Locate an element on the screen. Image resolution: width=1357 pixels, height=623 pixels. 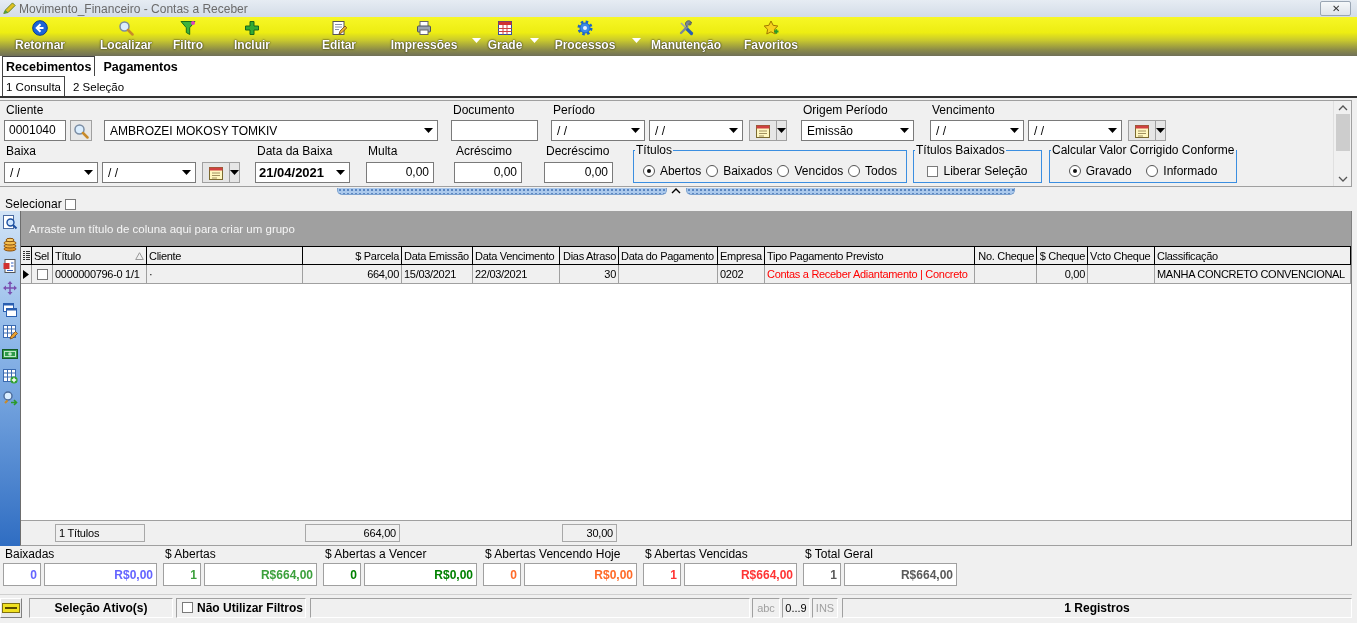
column-header: Dias Atraso is located at coordinates (589, 255).